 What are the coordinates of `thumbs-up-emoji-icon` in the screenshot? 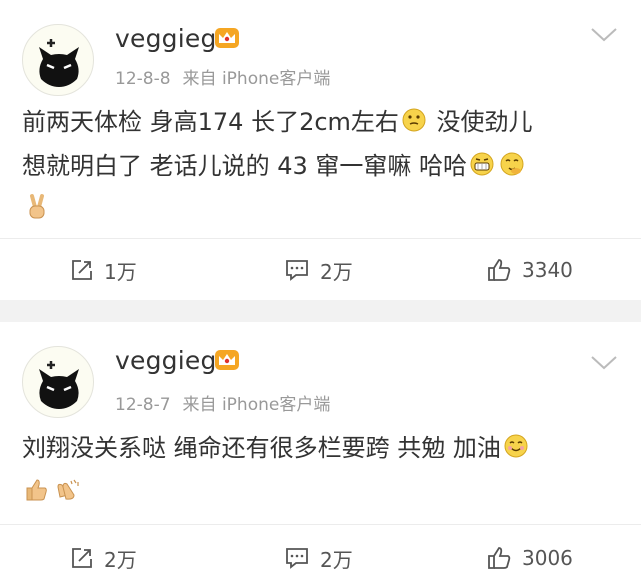 It's located at (36, 490).